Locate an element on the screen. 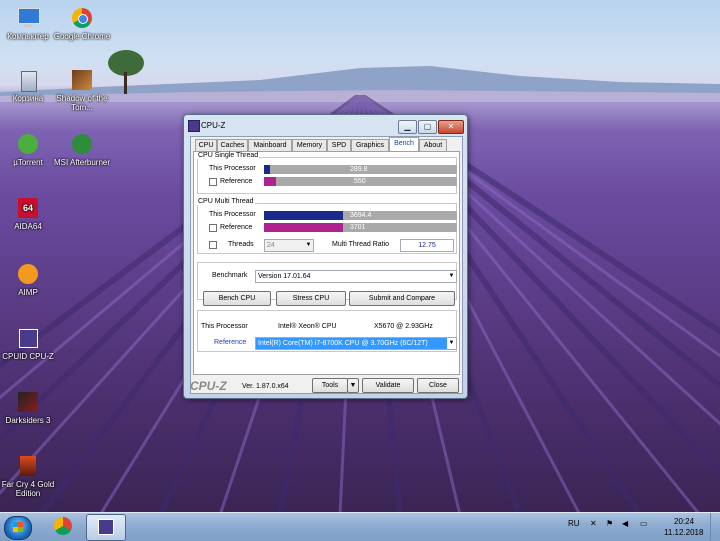 This screenshot has height=541, width=720. close-window-button: ✕ is located at coordinates (451, 127).